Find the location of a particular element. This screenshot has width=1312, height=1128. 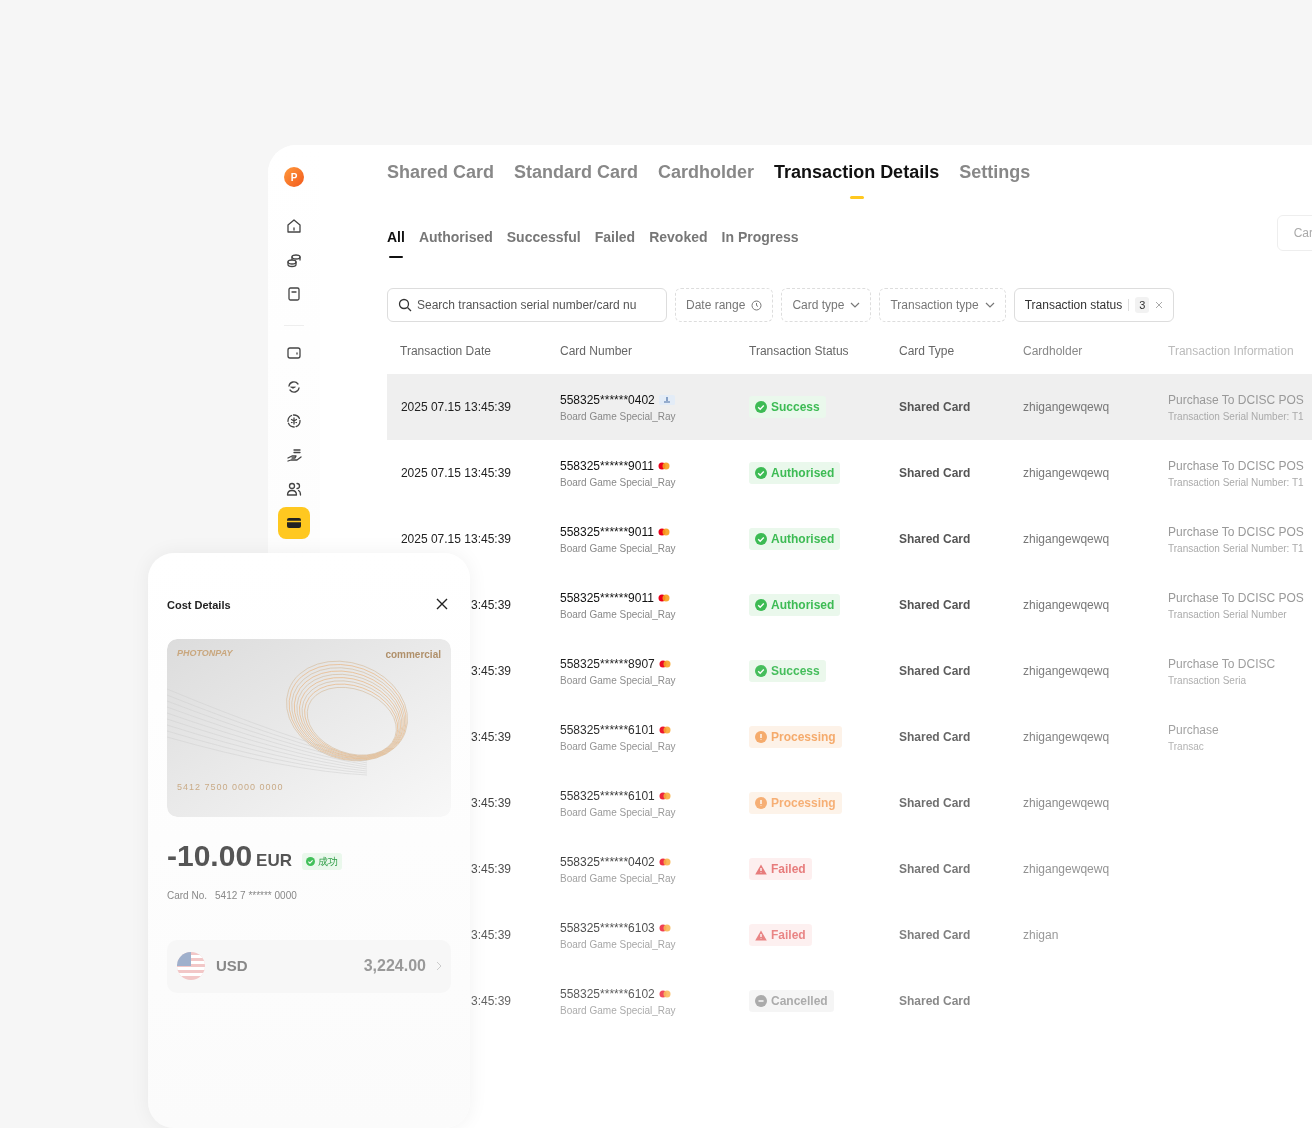

column-header: Transaction Status is located at coordinates (799, 351).